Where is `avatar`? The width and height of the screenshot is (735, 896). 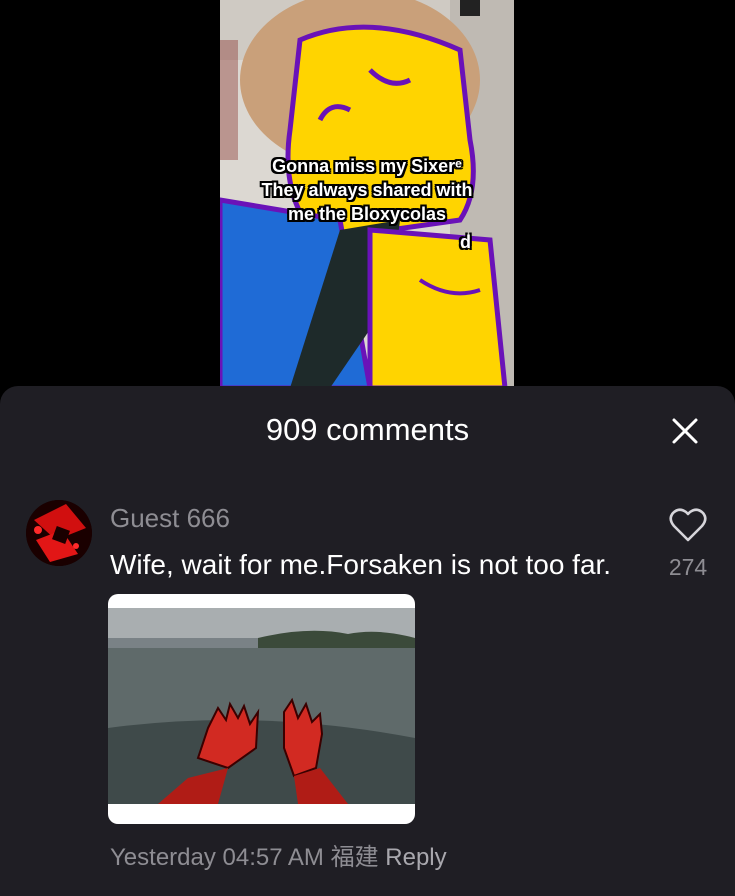 avatar is located at coordinates (59, 533).